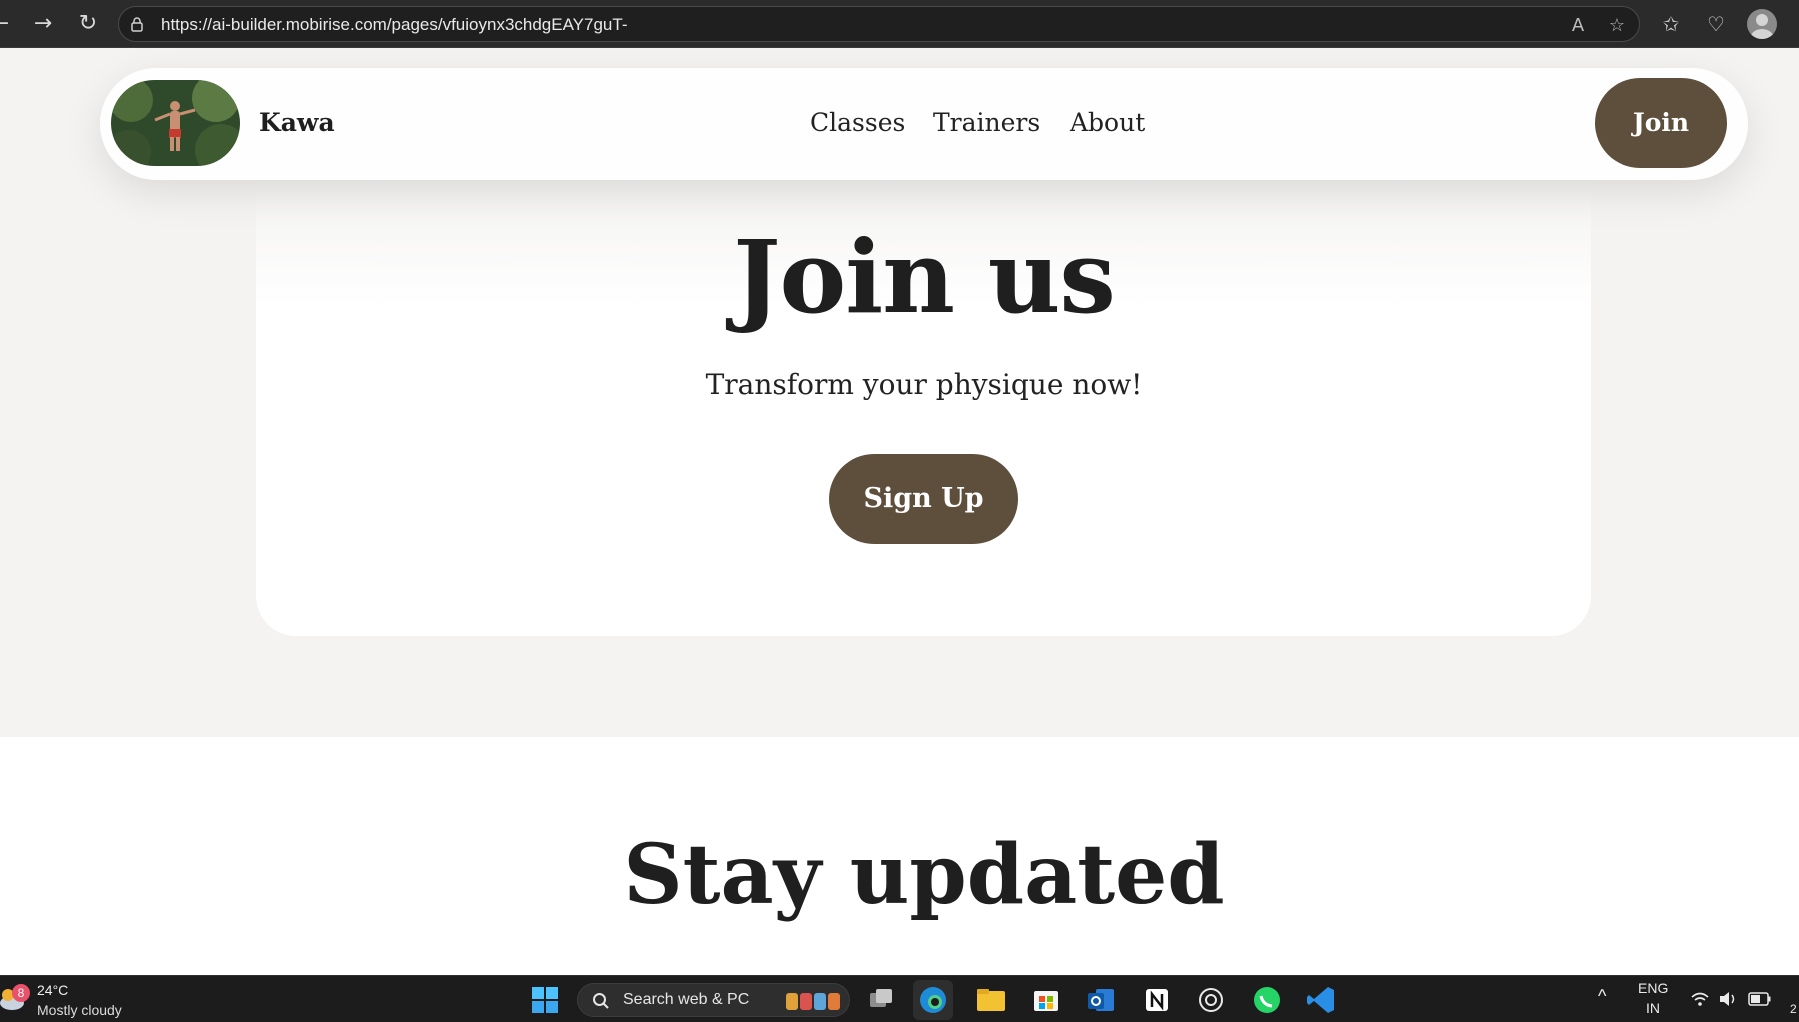 Image resolution: width=1799 pixels, height=1022 pixels. What do you see at coordinates (924, 875) in the screenshot?
I see `newsletter-title: Stay updated` at bounding box center [924, 875].